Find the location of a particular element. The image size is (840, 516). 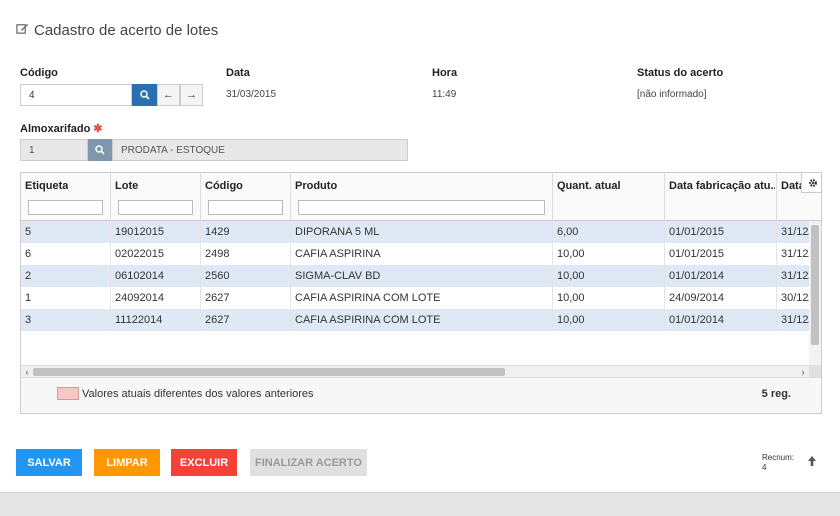

codigo-input: 4 is located at coordinates (76, 95).